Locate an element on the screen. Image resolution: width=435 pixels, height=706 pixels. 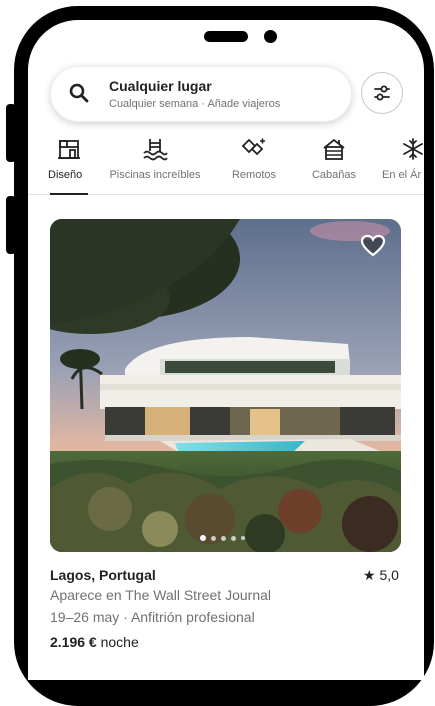
pool-icon is located at coordinates (155, 149).